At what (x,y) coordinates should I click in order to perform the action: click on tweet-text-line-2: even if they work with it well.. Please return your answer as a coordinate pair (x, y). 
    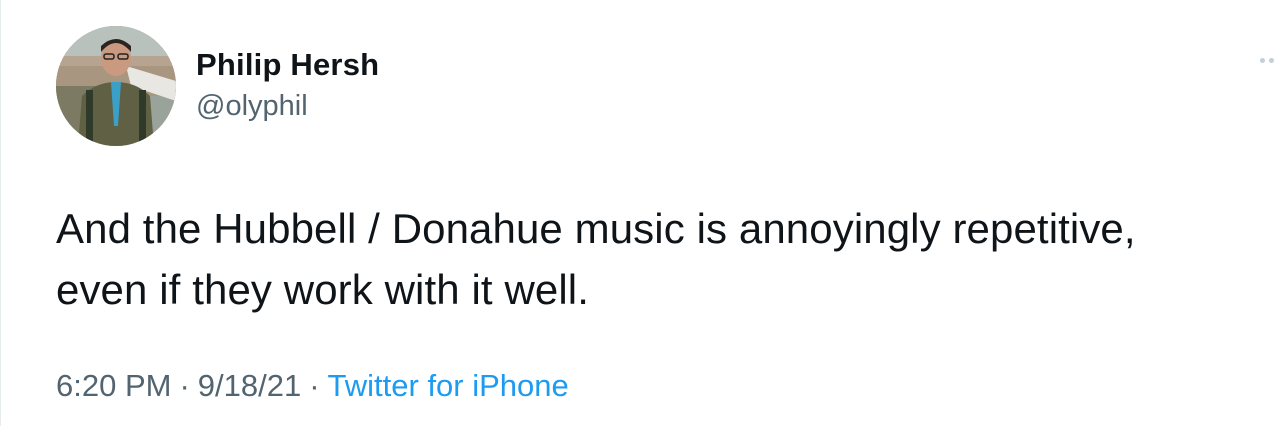
    Looking at the image, I should click on (322, 289).